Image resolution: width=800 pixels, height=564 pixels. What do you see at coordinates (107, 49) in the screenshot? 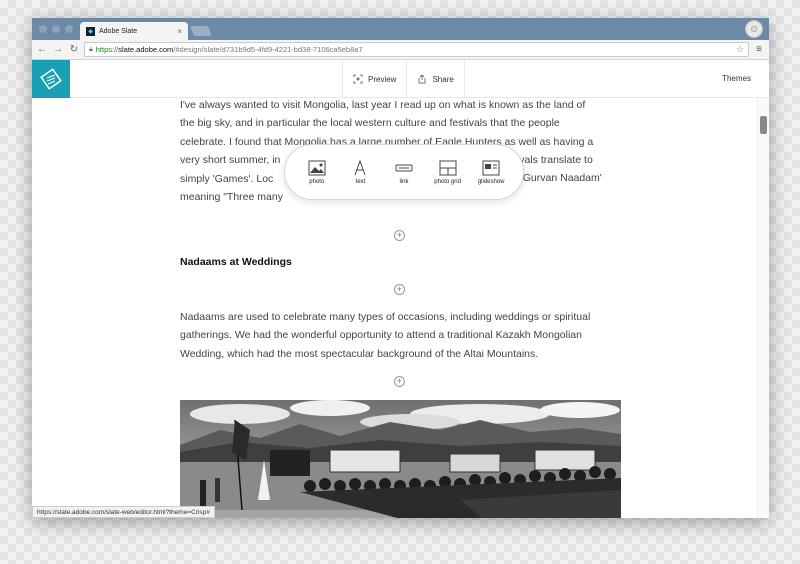
I see `url-scheme: https://` at bounding box center [107, 49].